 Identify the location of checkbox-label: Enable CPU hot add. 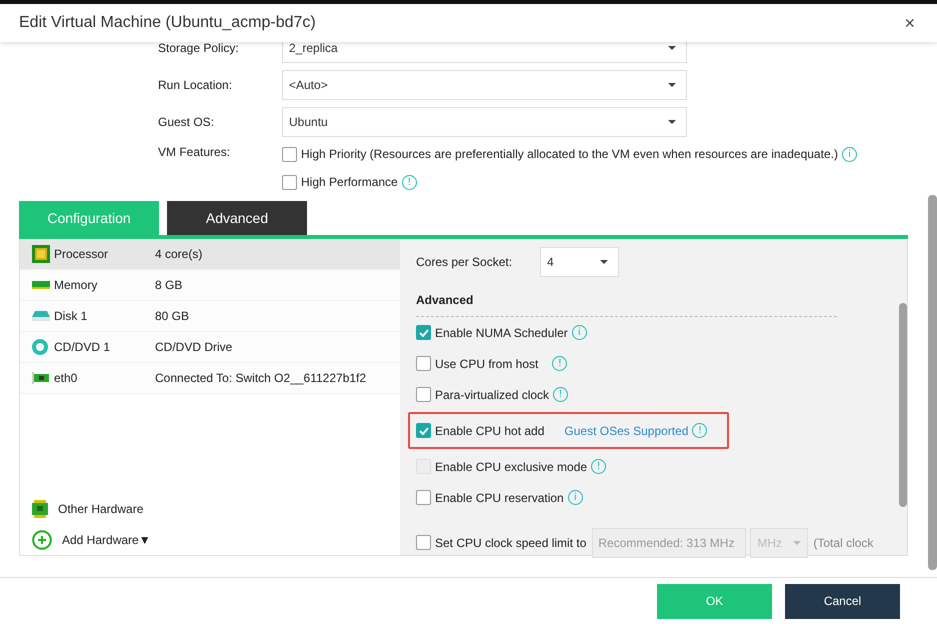
(489, 431).